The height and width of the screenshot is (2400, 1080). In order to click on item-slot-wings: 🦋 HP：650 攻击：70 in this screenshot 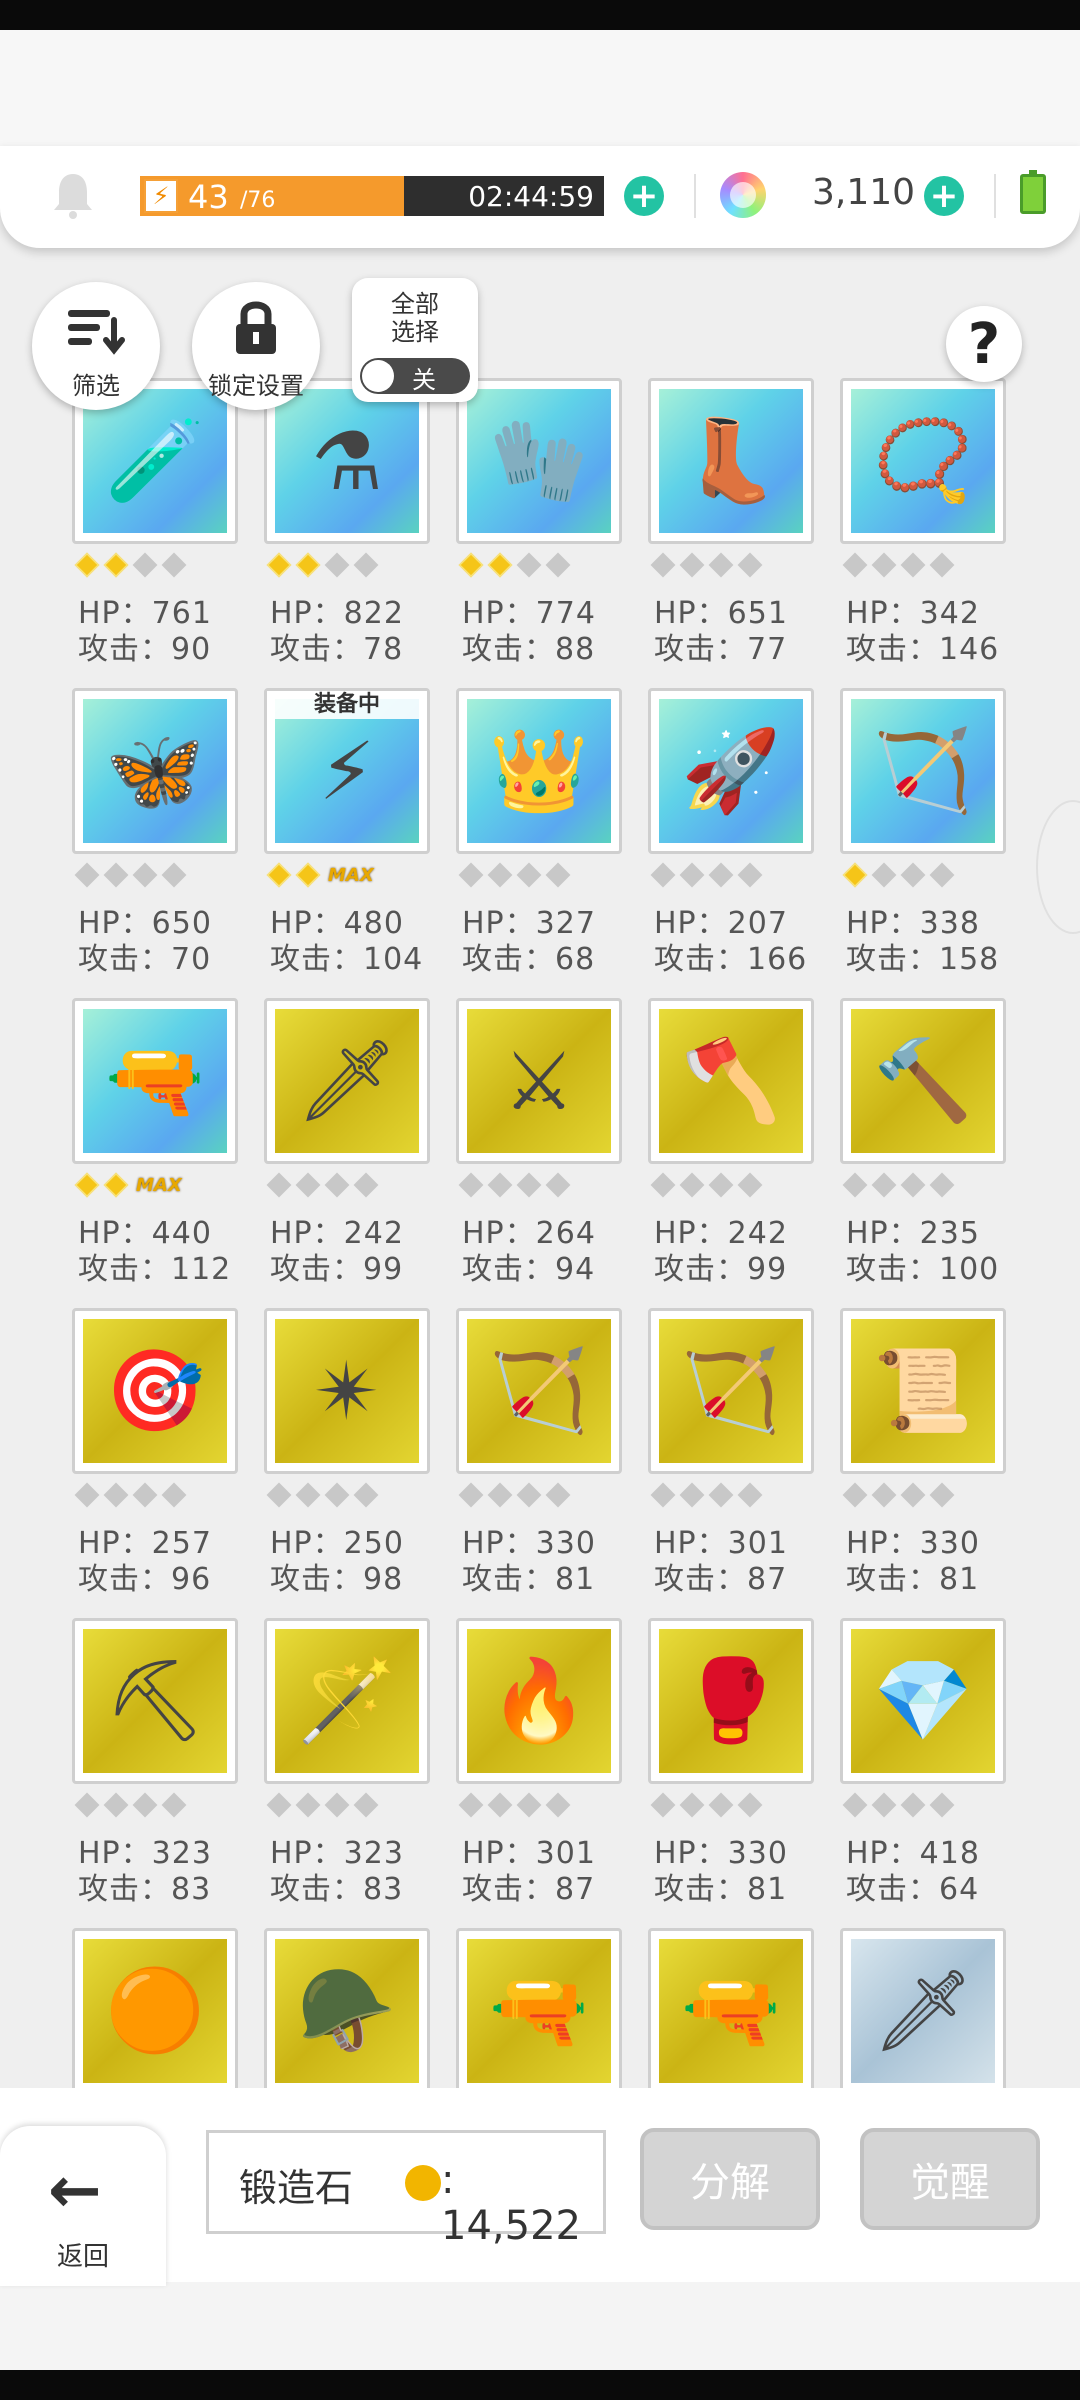, I will do `click(168, 838)`.